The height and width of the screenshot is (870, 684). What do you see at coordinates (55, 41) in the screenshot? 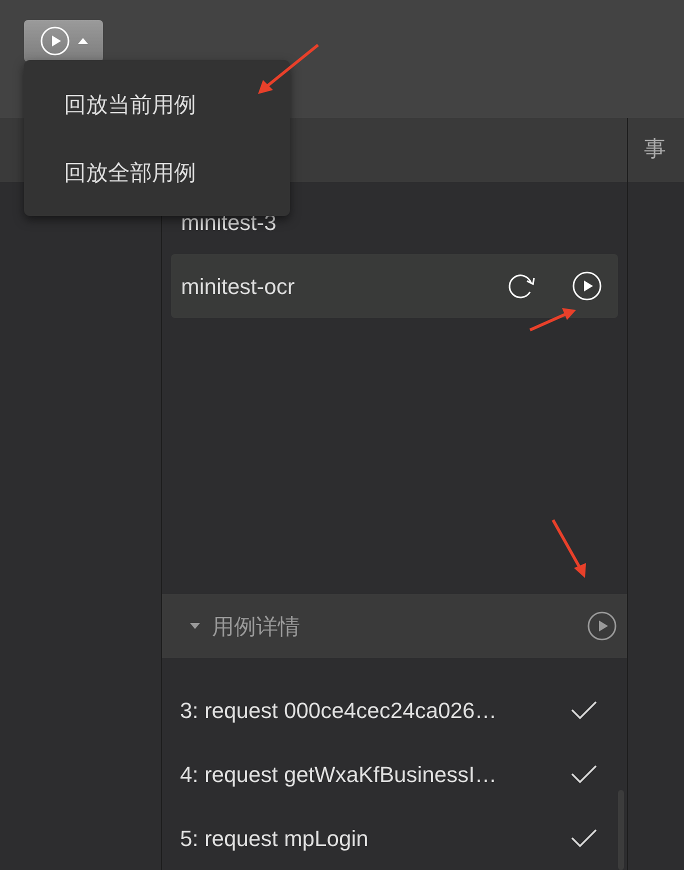
I see `play-icon` at bounding box center [55, 41].